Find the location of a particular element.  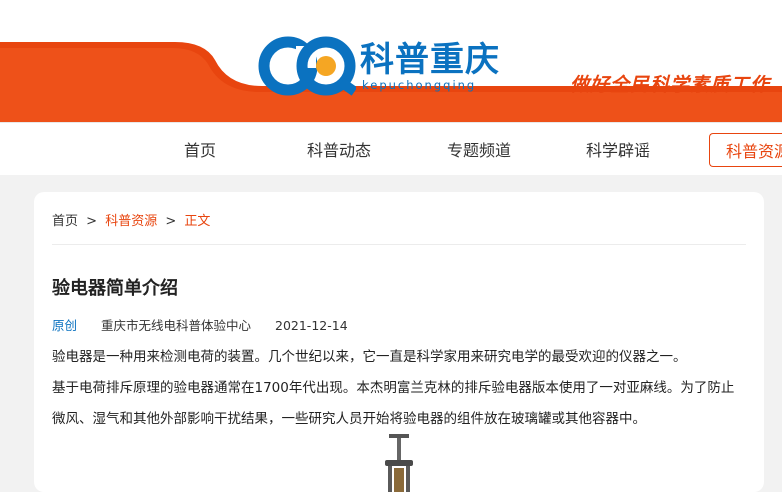

article-date: 2021-12-14 is located at coordinates (311, 325).